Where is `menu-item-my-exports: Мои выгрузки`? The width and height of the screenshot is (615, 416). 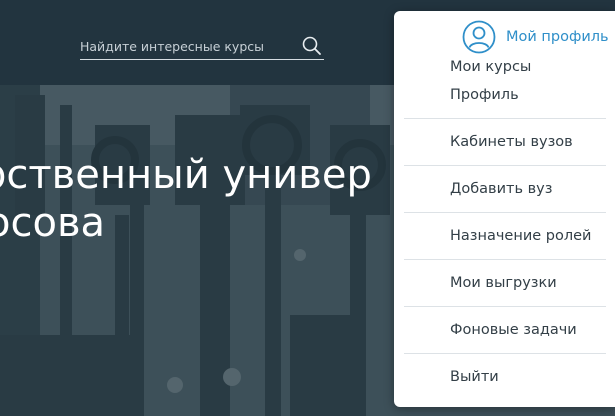
menu-item-my-exports: Мои выгрузки is located at coordinates (505, 283).